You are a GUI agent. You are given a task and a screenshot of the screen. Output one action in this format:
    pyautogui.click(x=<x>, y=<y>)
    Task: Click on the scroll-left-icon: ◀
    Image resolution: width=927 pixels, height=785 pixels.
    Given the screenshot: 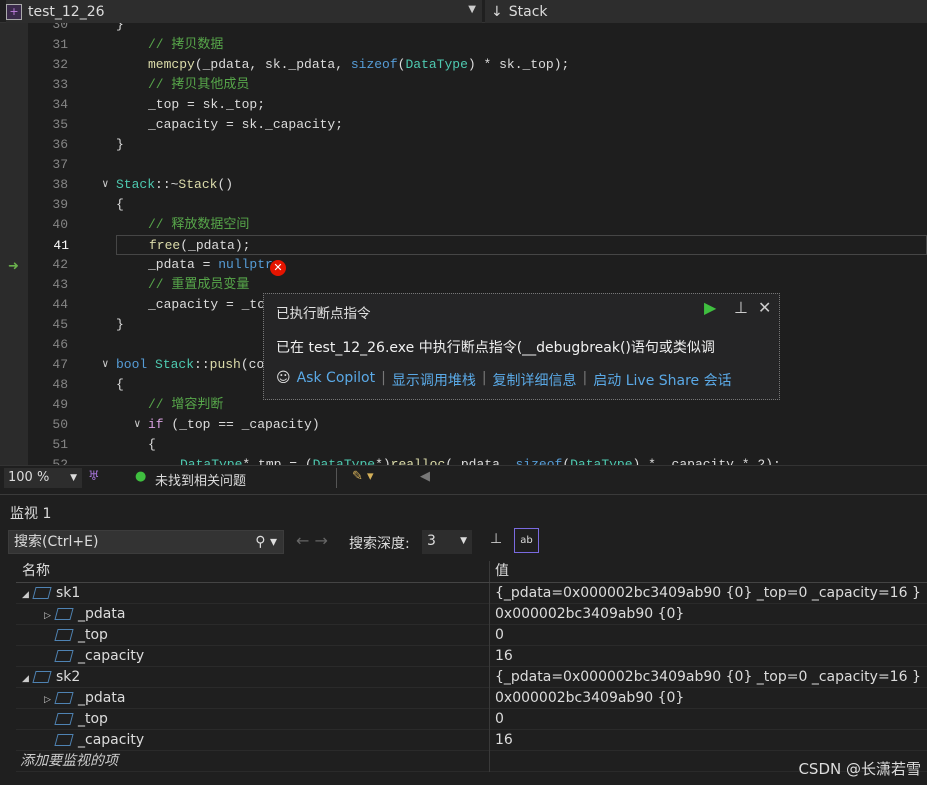 What is the action you would take?
    pyautogui.click(x=425, y=476)
    